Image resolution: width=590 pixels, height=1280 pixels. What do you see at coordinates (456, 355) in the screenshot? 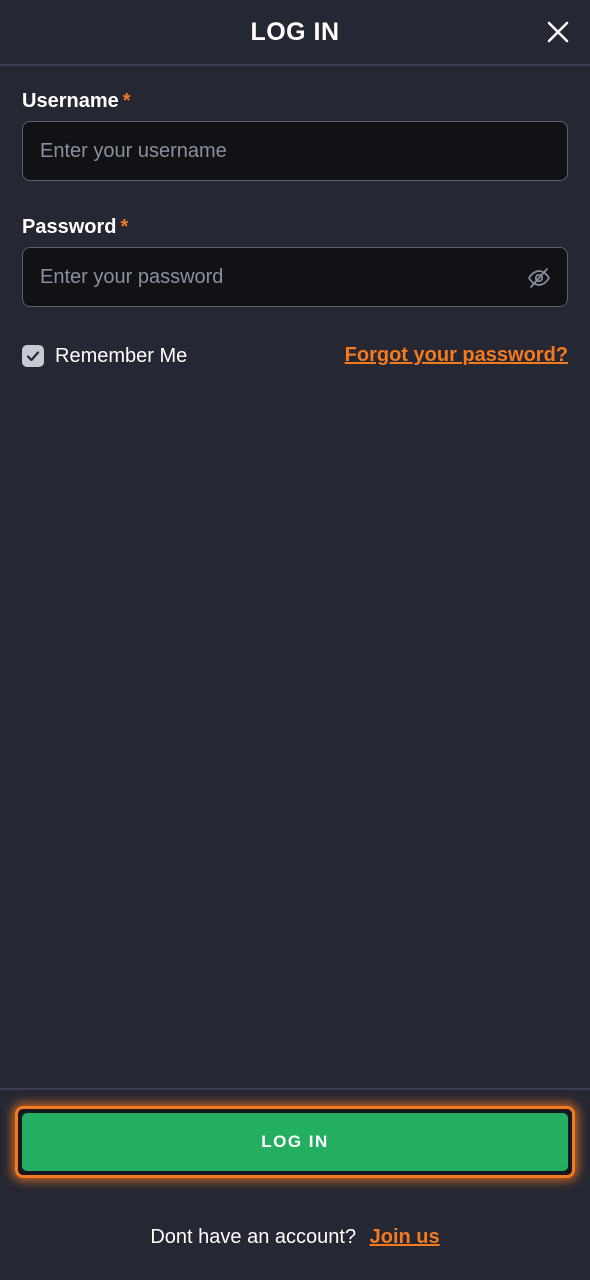
I see `forgot-password-link: Forgot your password?` at bounding box center [456, 355].